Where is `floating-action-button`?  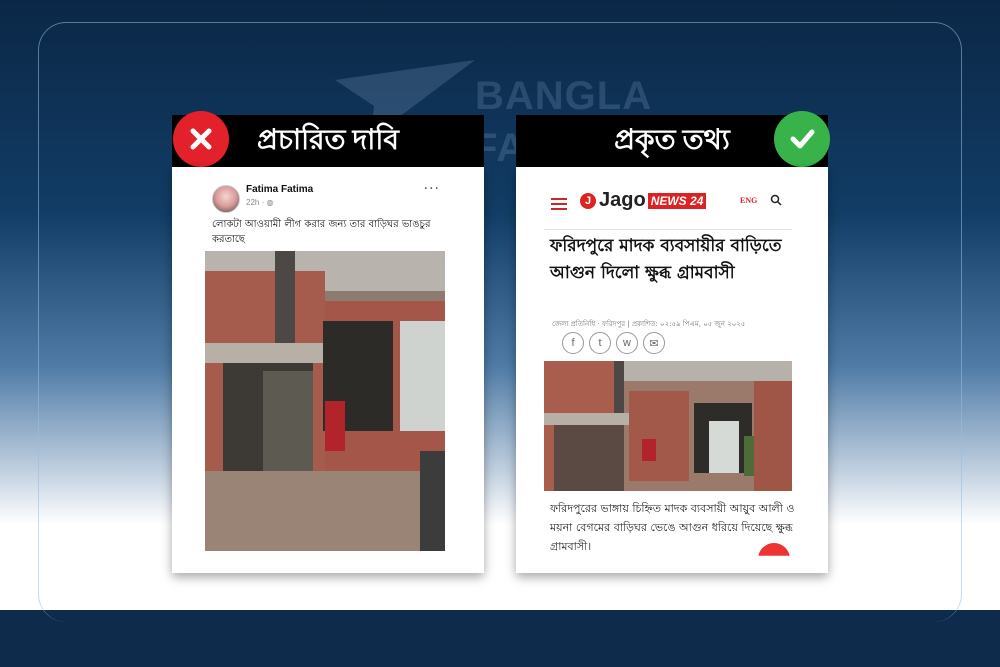 floating-action-button is located at coordinates (774, 549).